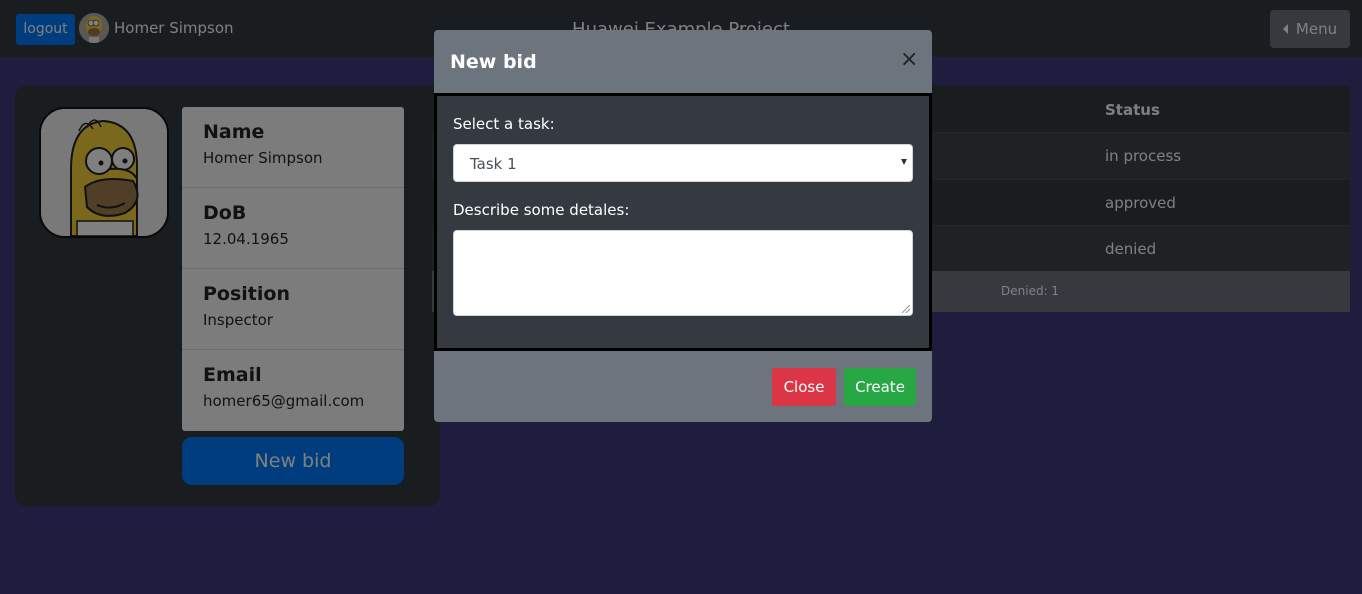 This screenshot has height=594, width=1362. Describe the element at coordinates (504, 124) in the screenshot. I see `task-select-label: Select a task:` at that location.